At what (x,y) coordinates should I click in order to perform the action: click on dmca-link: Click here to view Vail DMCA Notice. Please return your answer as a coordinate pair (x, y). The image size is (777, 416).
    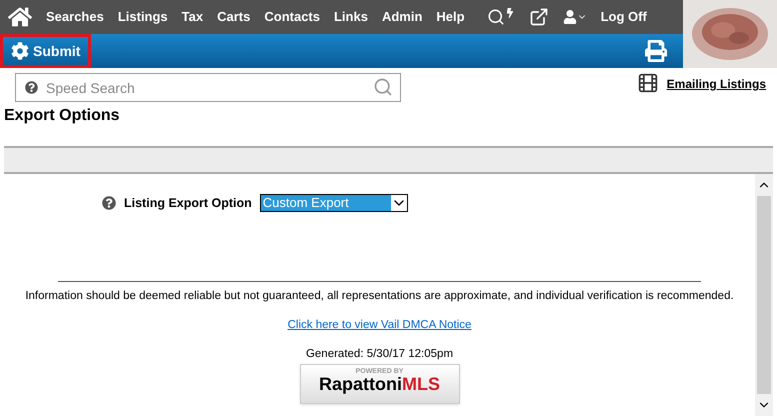
    Looking at the image, I should click on (380, 325).